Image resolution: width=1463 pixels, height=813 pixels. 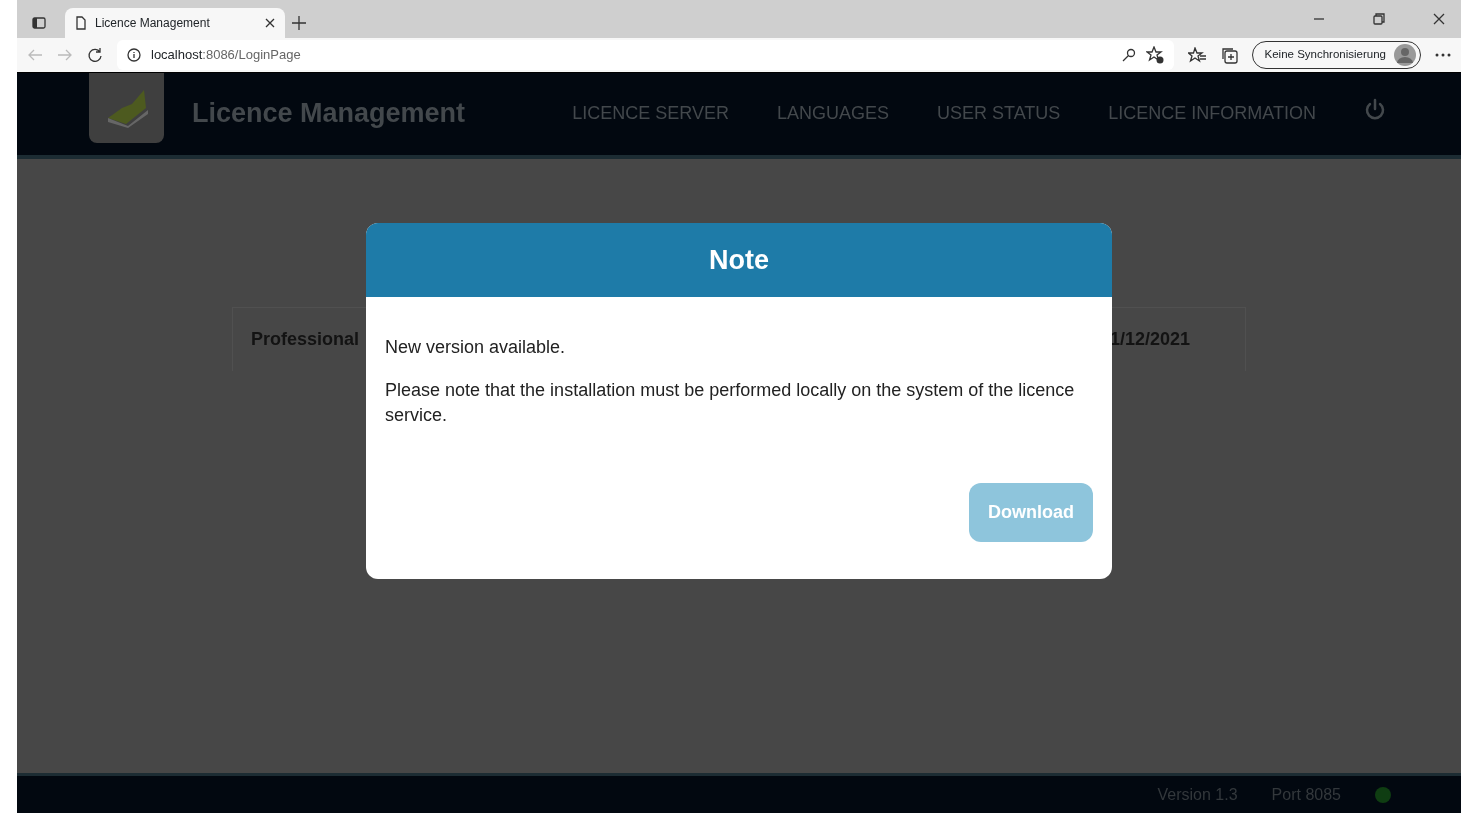 I want to click on dialog-message: Please note that the installation must be performed locally on the system of the licence service., so click(x=730, y=403).